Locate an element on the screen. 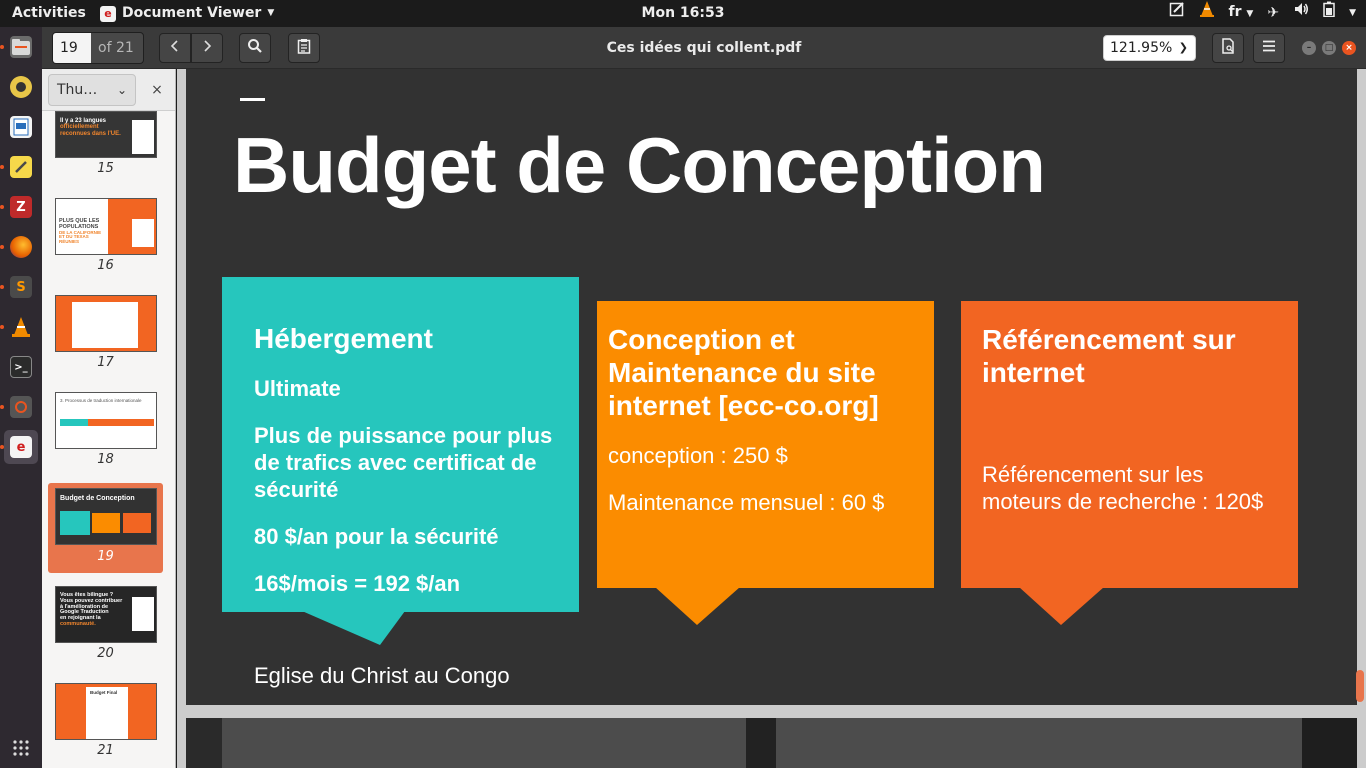 The image size is (1366, 768). pdf-page-20-preview is located at coordinates (771, 743).